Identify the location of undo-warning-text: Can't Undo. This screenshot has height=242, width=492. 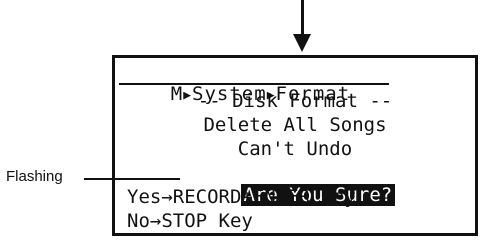
(295, 149).